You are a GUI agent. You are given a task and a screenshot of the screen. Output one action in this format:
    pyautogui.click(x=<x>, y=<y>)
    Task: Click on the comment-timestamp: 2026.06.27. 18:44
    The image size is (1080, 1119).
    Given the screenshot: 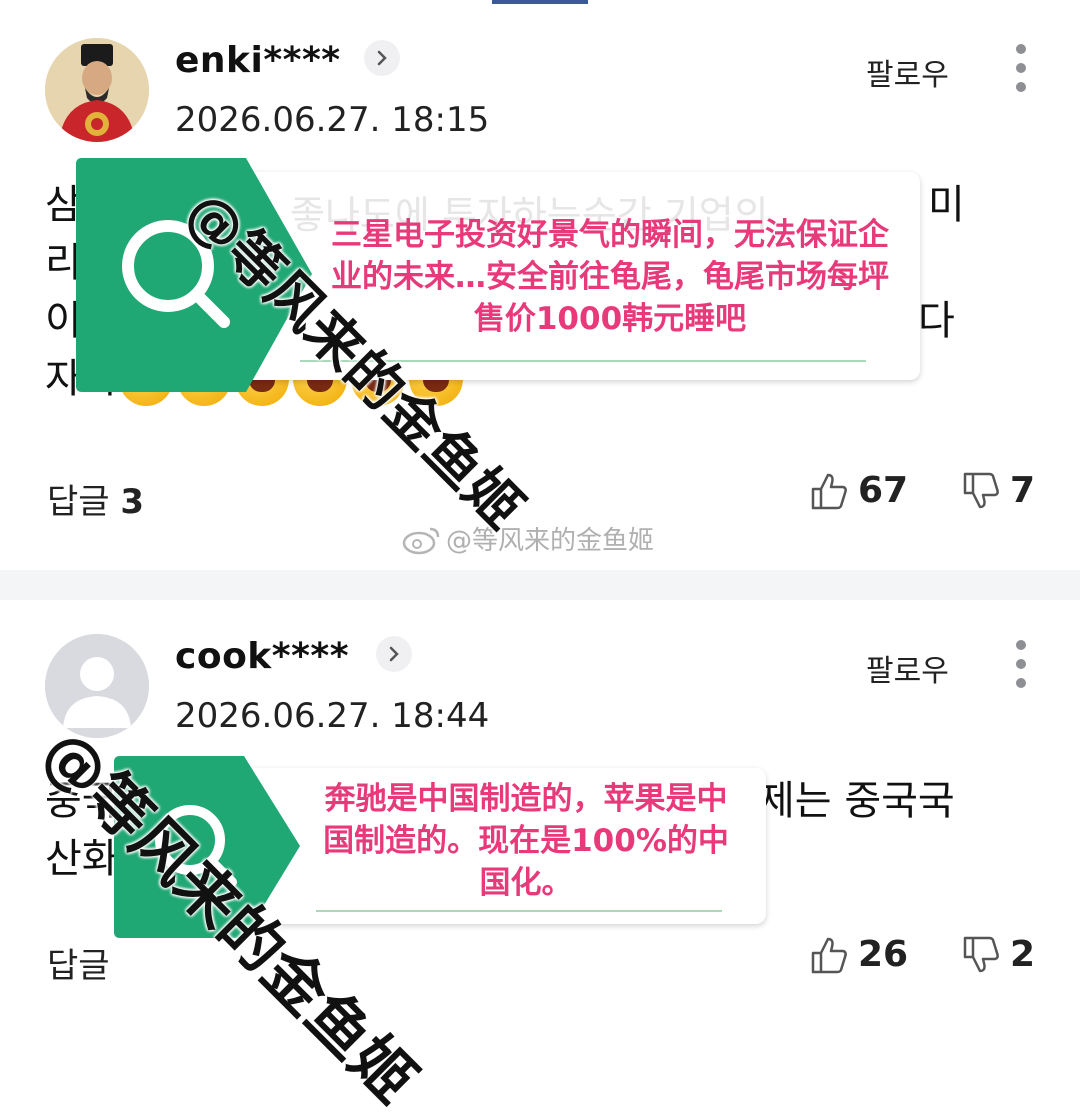 What is the action you would take?
    pyautogui.click(x=332, y=716)
    